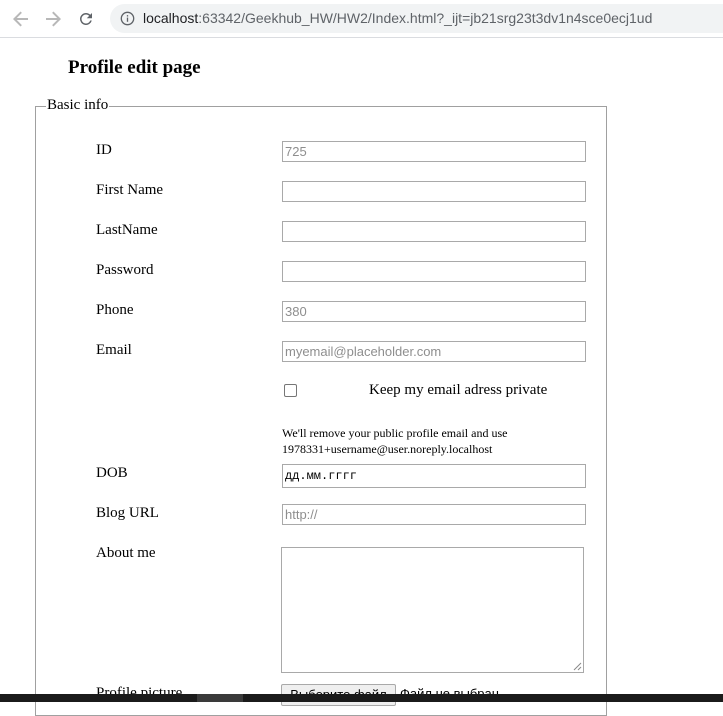 The width and height of the screenshot is (723, 716). I want to click on phone-label: Phone, so click(115, 310).